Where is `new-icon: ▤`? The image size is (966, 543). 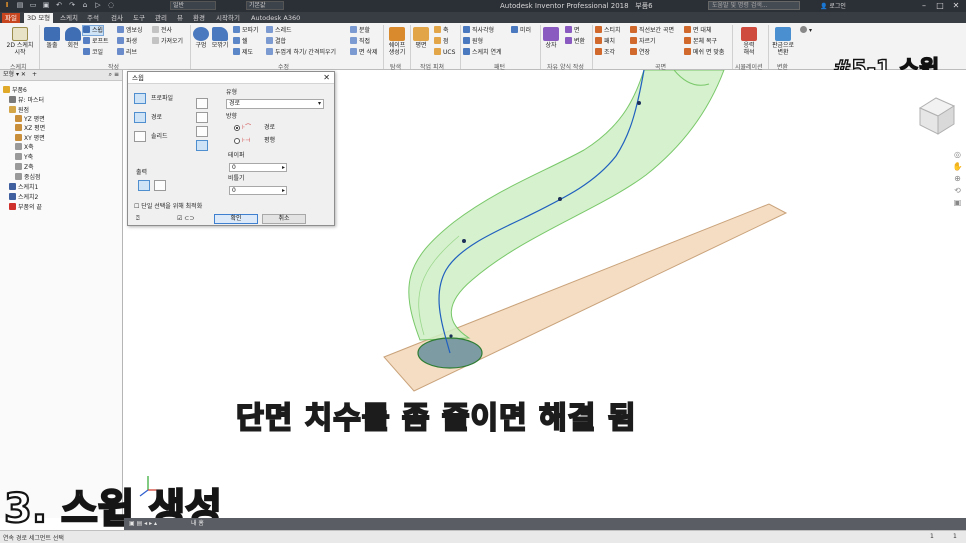
new-icon: ▤ is located at coordinates (20, 5).